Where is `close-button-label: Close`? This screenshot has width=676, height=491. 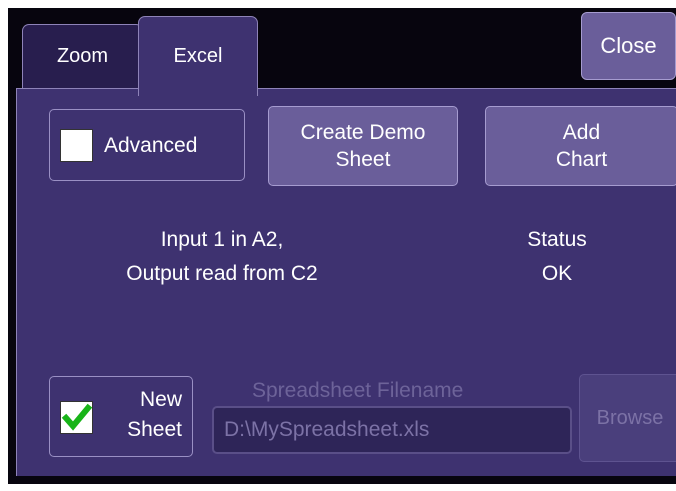 close-button-label: Close is located at coordinates (628, 45).